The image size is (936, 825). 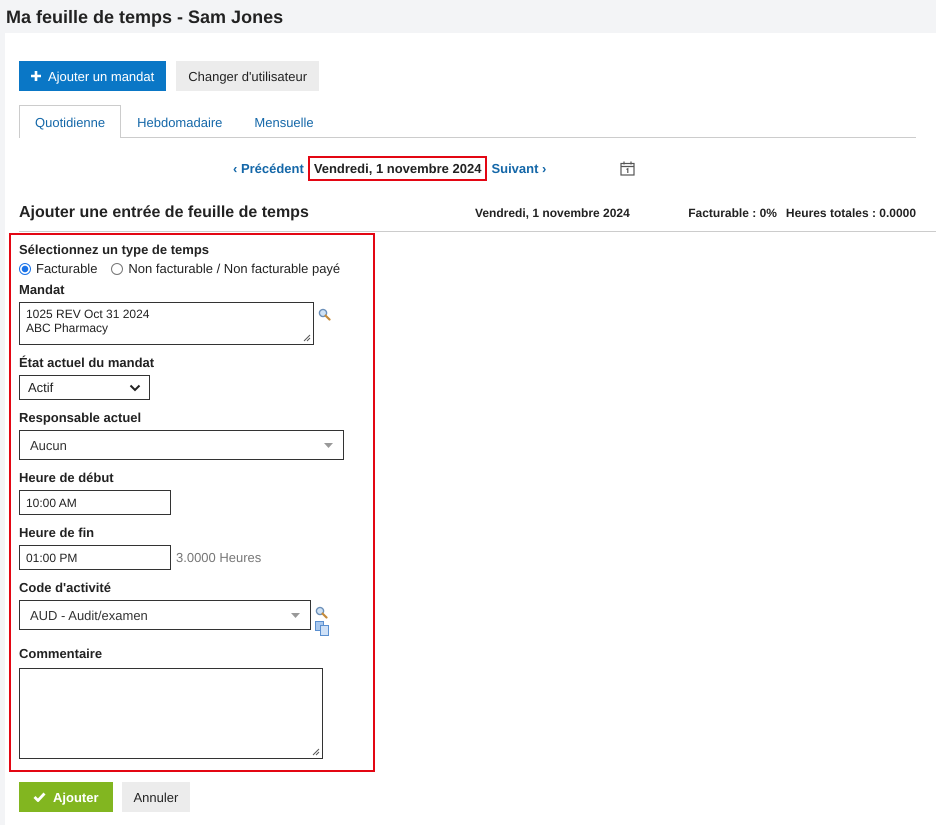 I want to click on radio-label: Non facturable / Non facturable payé, so click(x=234, y=268).